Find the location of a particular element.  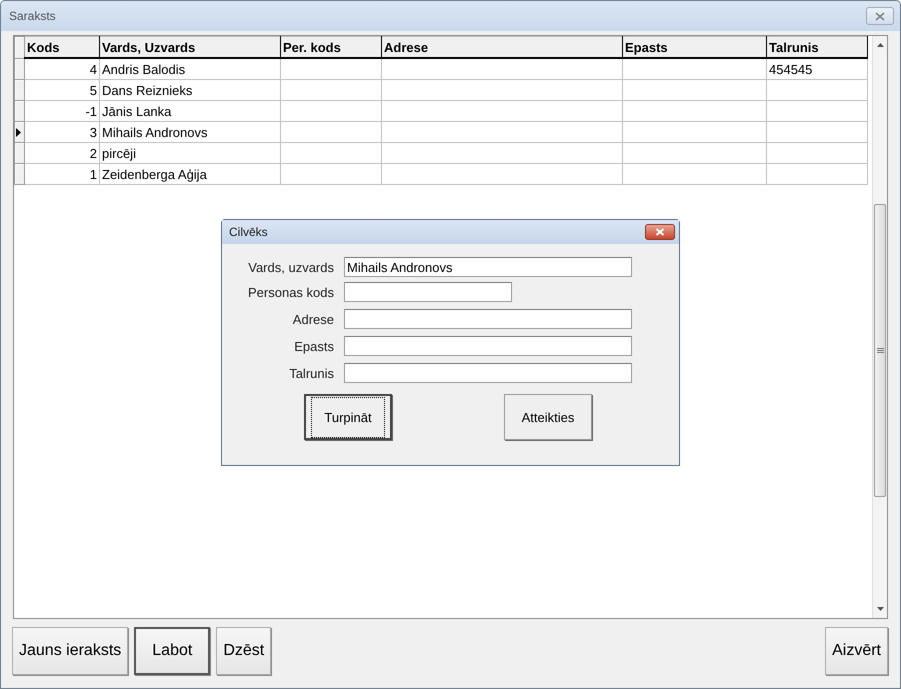

column-header: Epasts is located at coordinates (694, 47).